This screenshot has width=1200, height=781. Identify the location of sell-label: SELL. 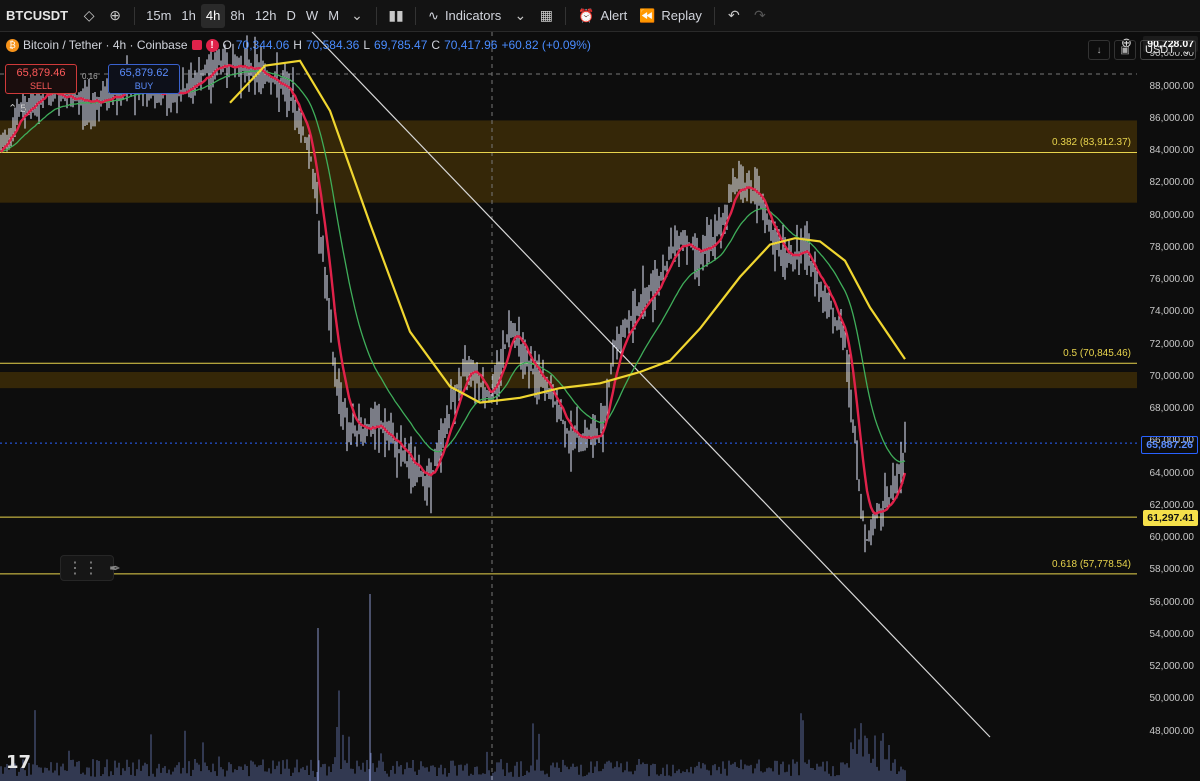
(41, 86).